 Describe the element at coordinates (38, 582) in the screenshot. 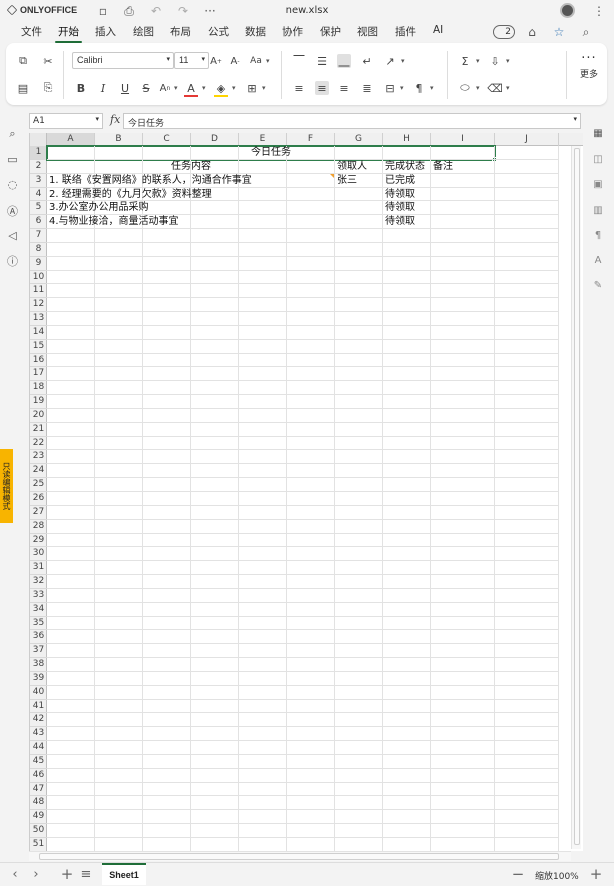

I see `row-header-32: 32` at that location.